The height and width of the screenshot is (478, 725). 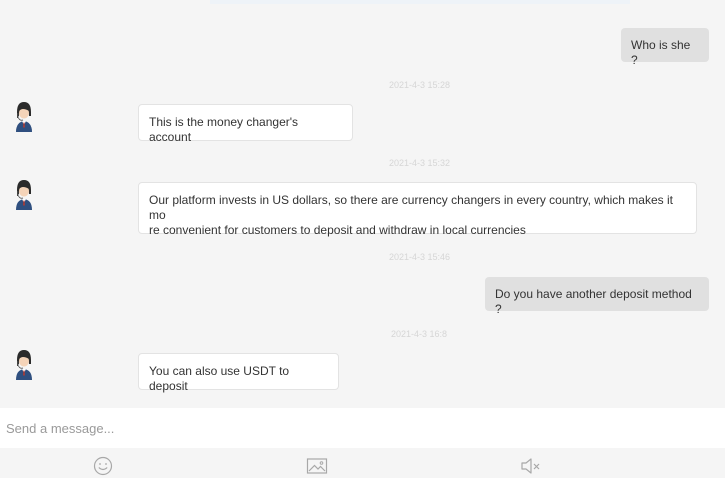 I want to click on image-icon, so click(x=317, y=466).